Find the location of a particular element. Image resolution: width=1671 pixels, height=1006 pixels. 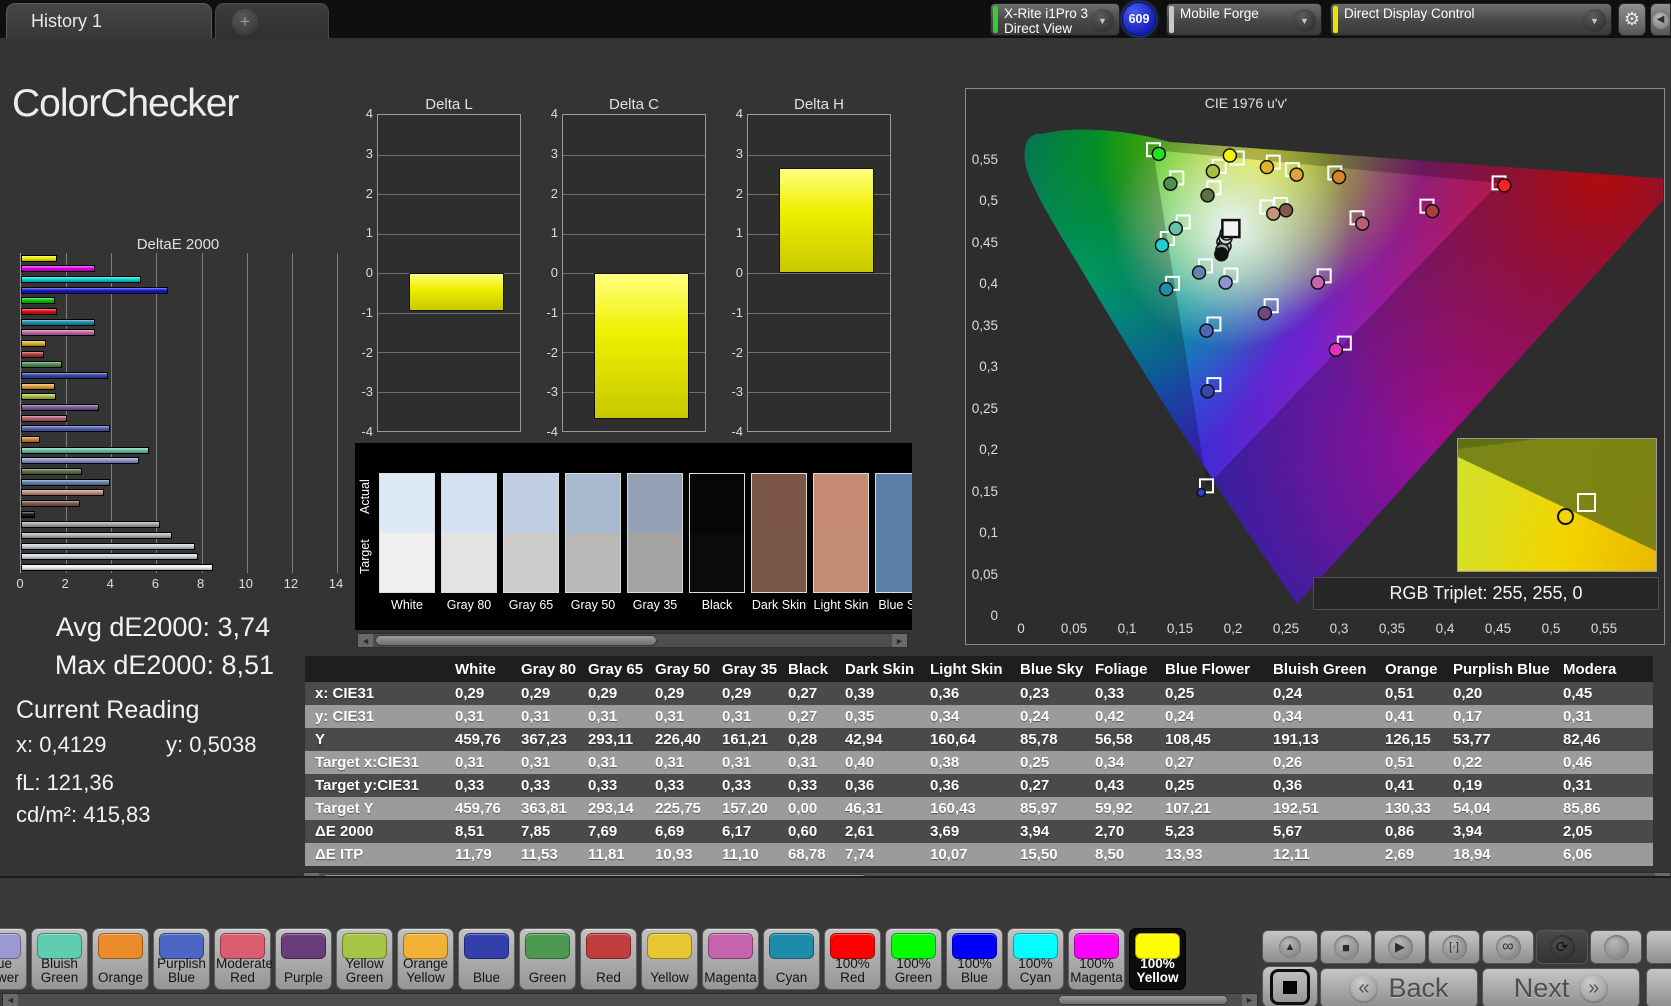

infinity-icon: ∞ is located at coordinates (1508, 947).